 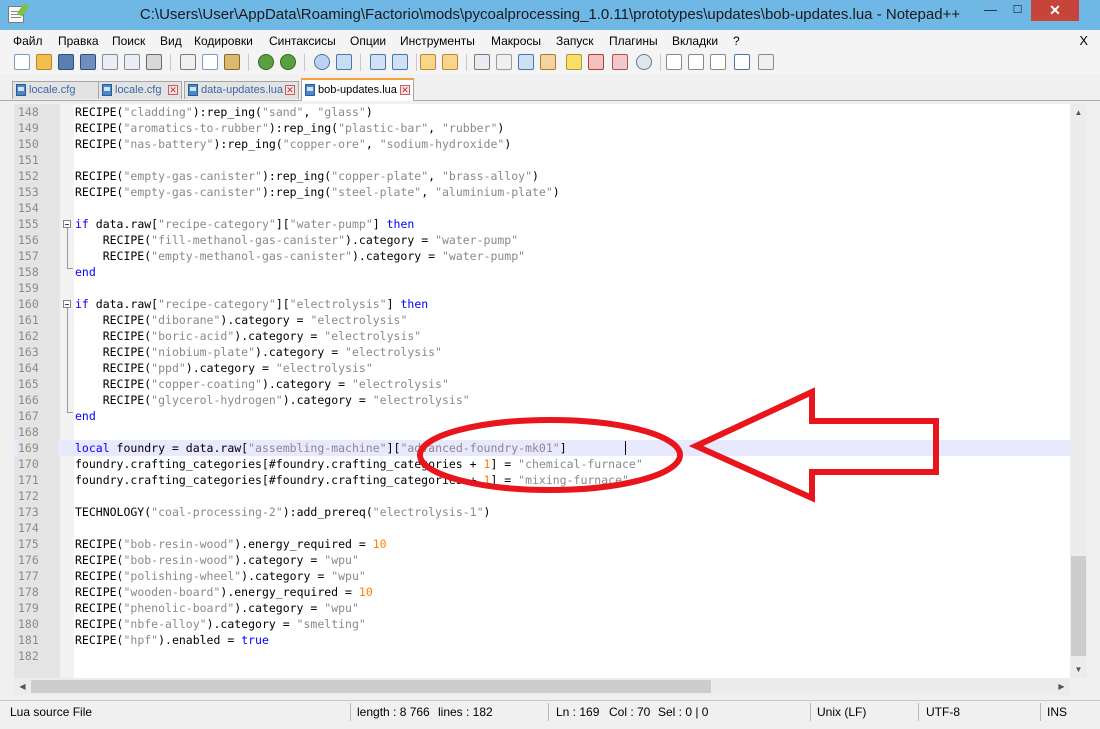 I want to click on sync-horizontal-icon, so click(x=450, y=62).